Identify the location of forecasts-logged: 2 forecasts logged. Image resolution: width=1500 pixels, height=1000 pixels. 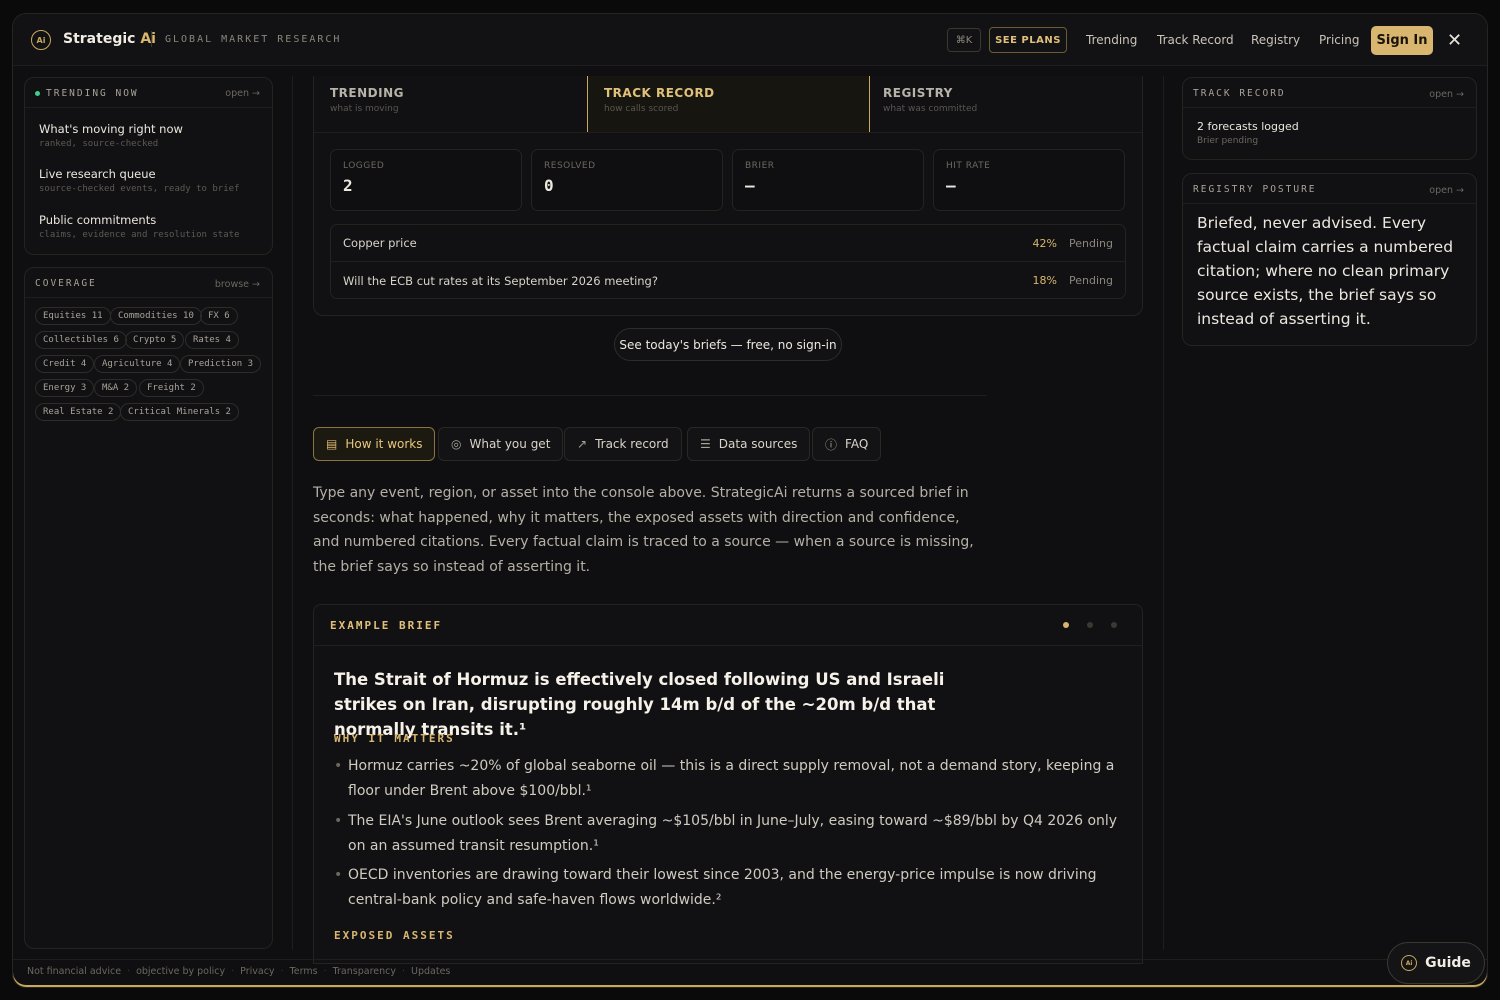
(1248, 126).